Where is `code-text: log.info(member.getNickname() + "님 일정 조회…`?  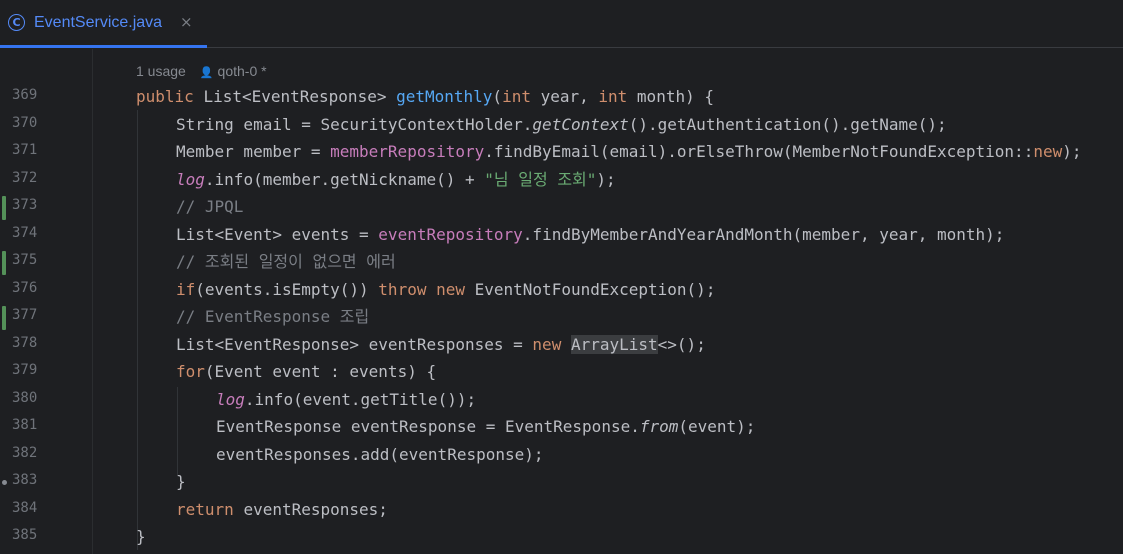 code-text: log.info(member.getNickname() + "님 일정 조회… is located at coordinates (396, 179).